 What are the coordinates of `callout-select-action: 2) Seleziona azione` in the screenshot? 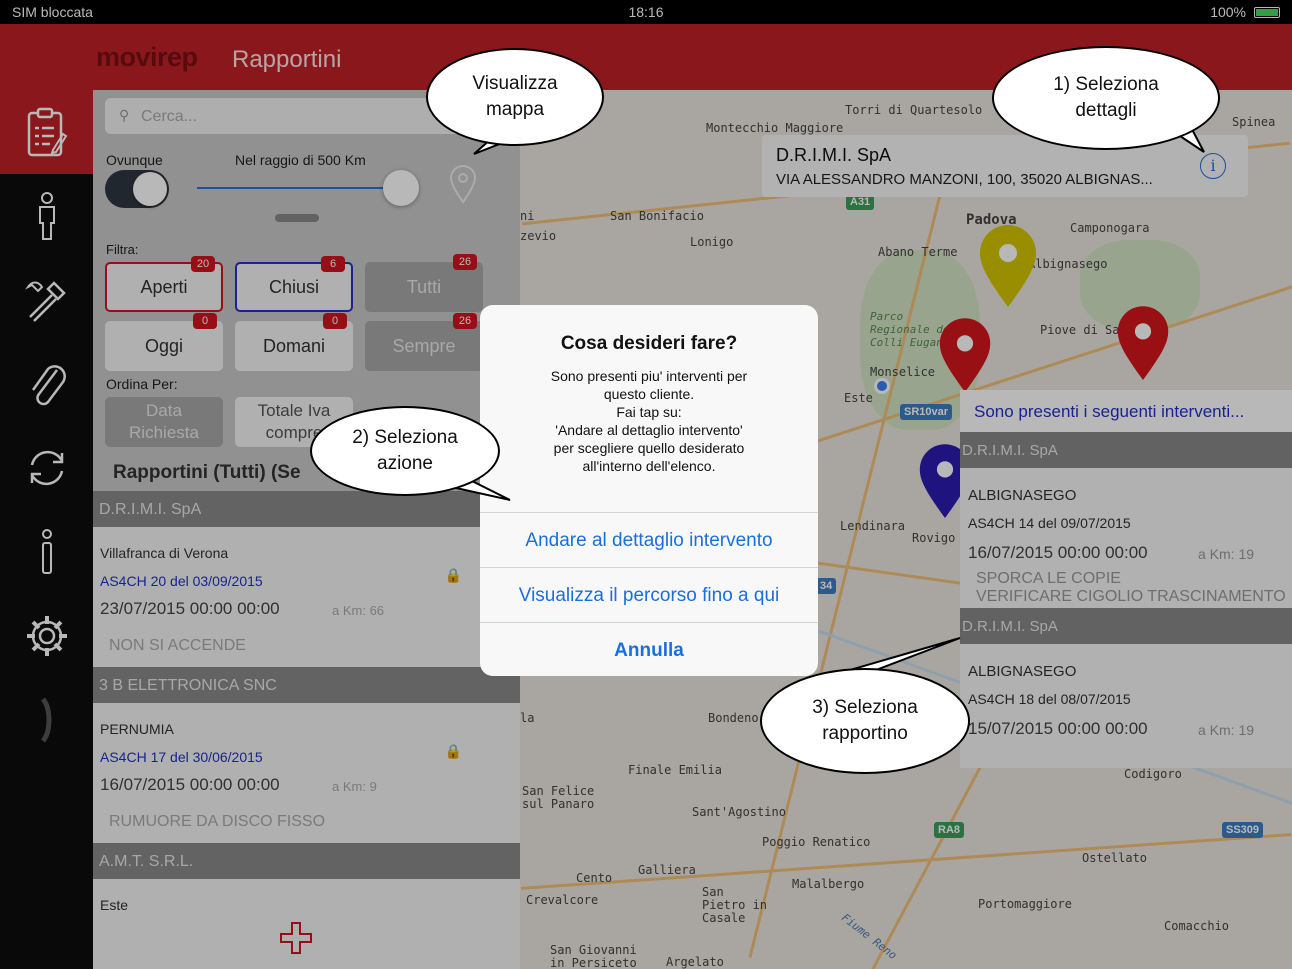 It's located at (405, 451).